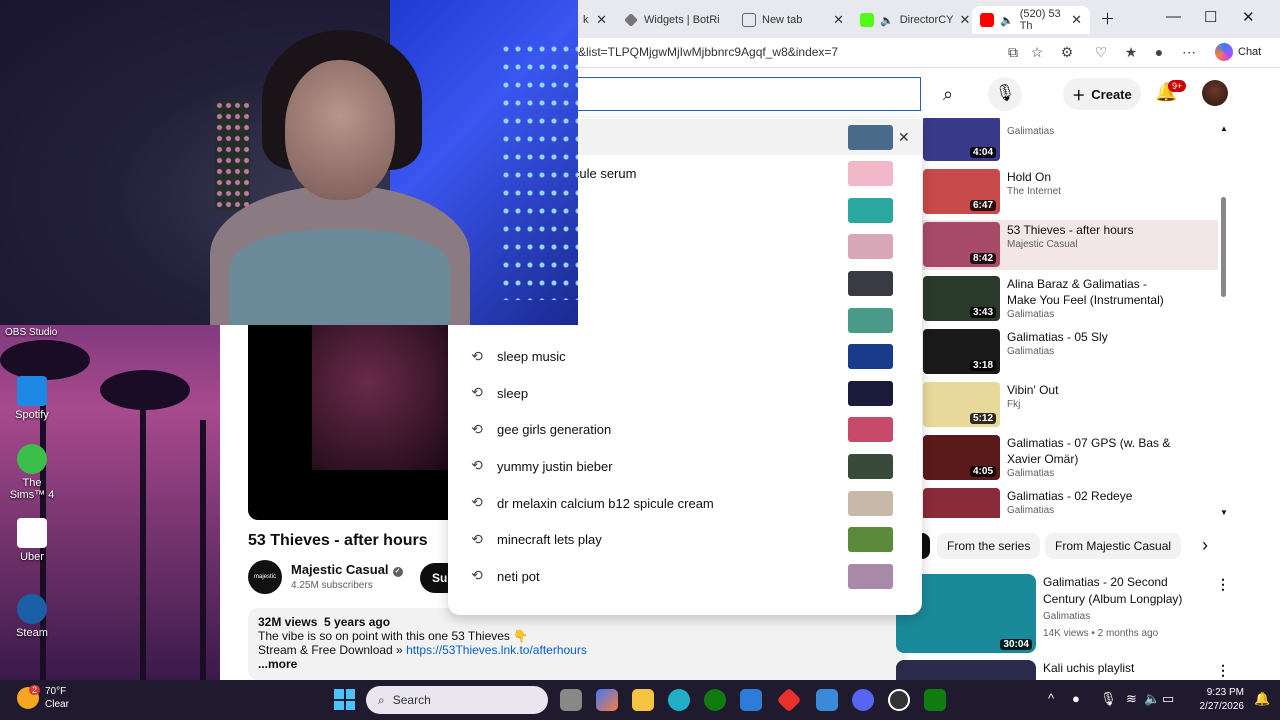  I want to click on favorites-icon: ★, so click(1131, 53).